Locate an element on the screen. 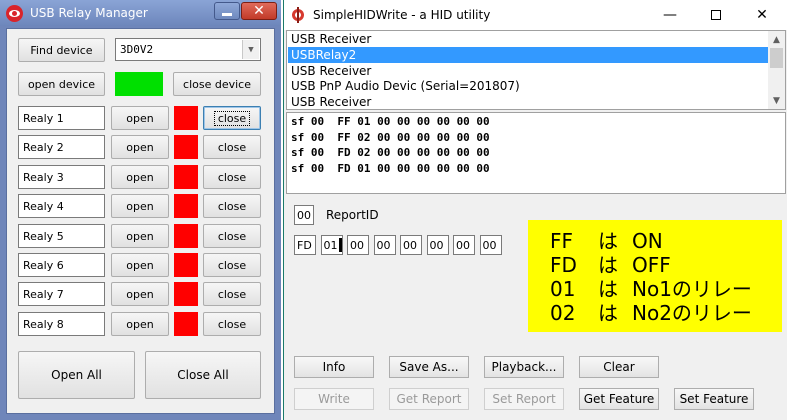 The height and width of the screenshot is (420, 787). minimize-icon: — is located at coordinates (670, 15).